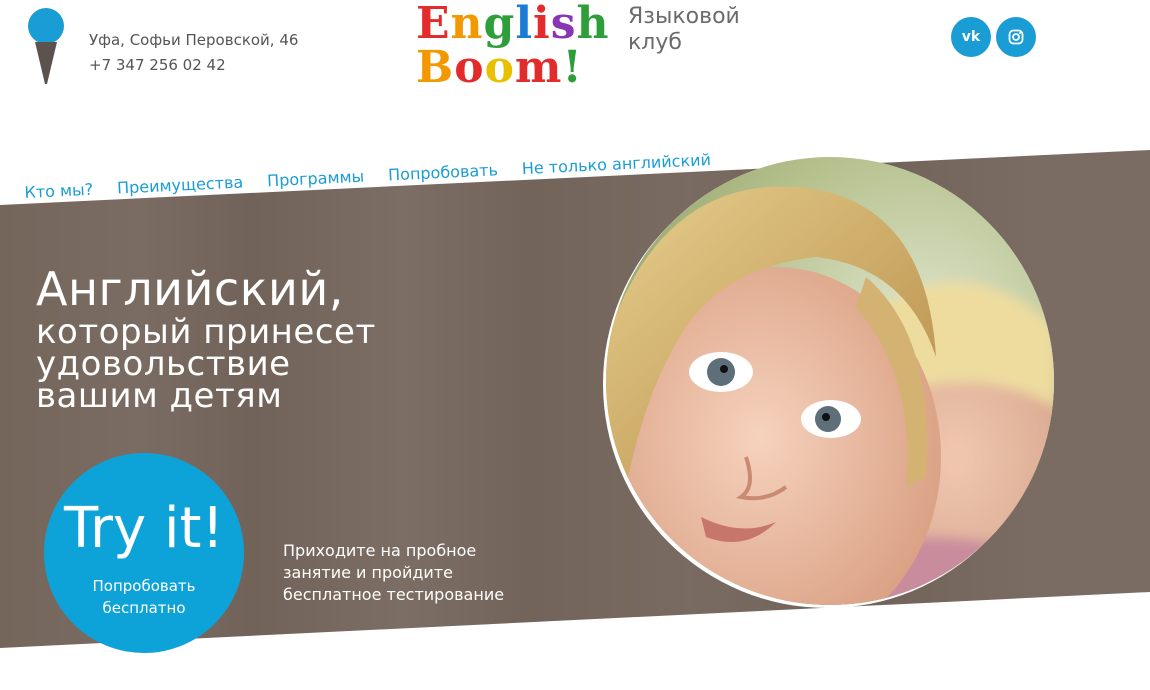  I want to click on nav-item-advantages: Преимущества, so click(180, 184).